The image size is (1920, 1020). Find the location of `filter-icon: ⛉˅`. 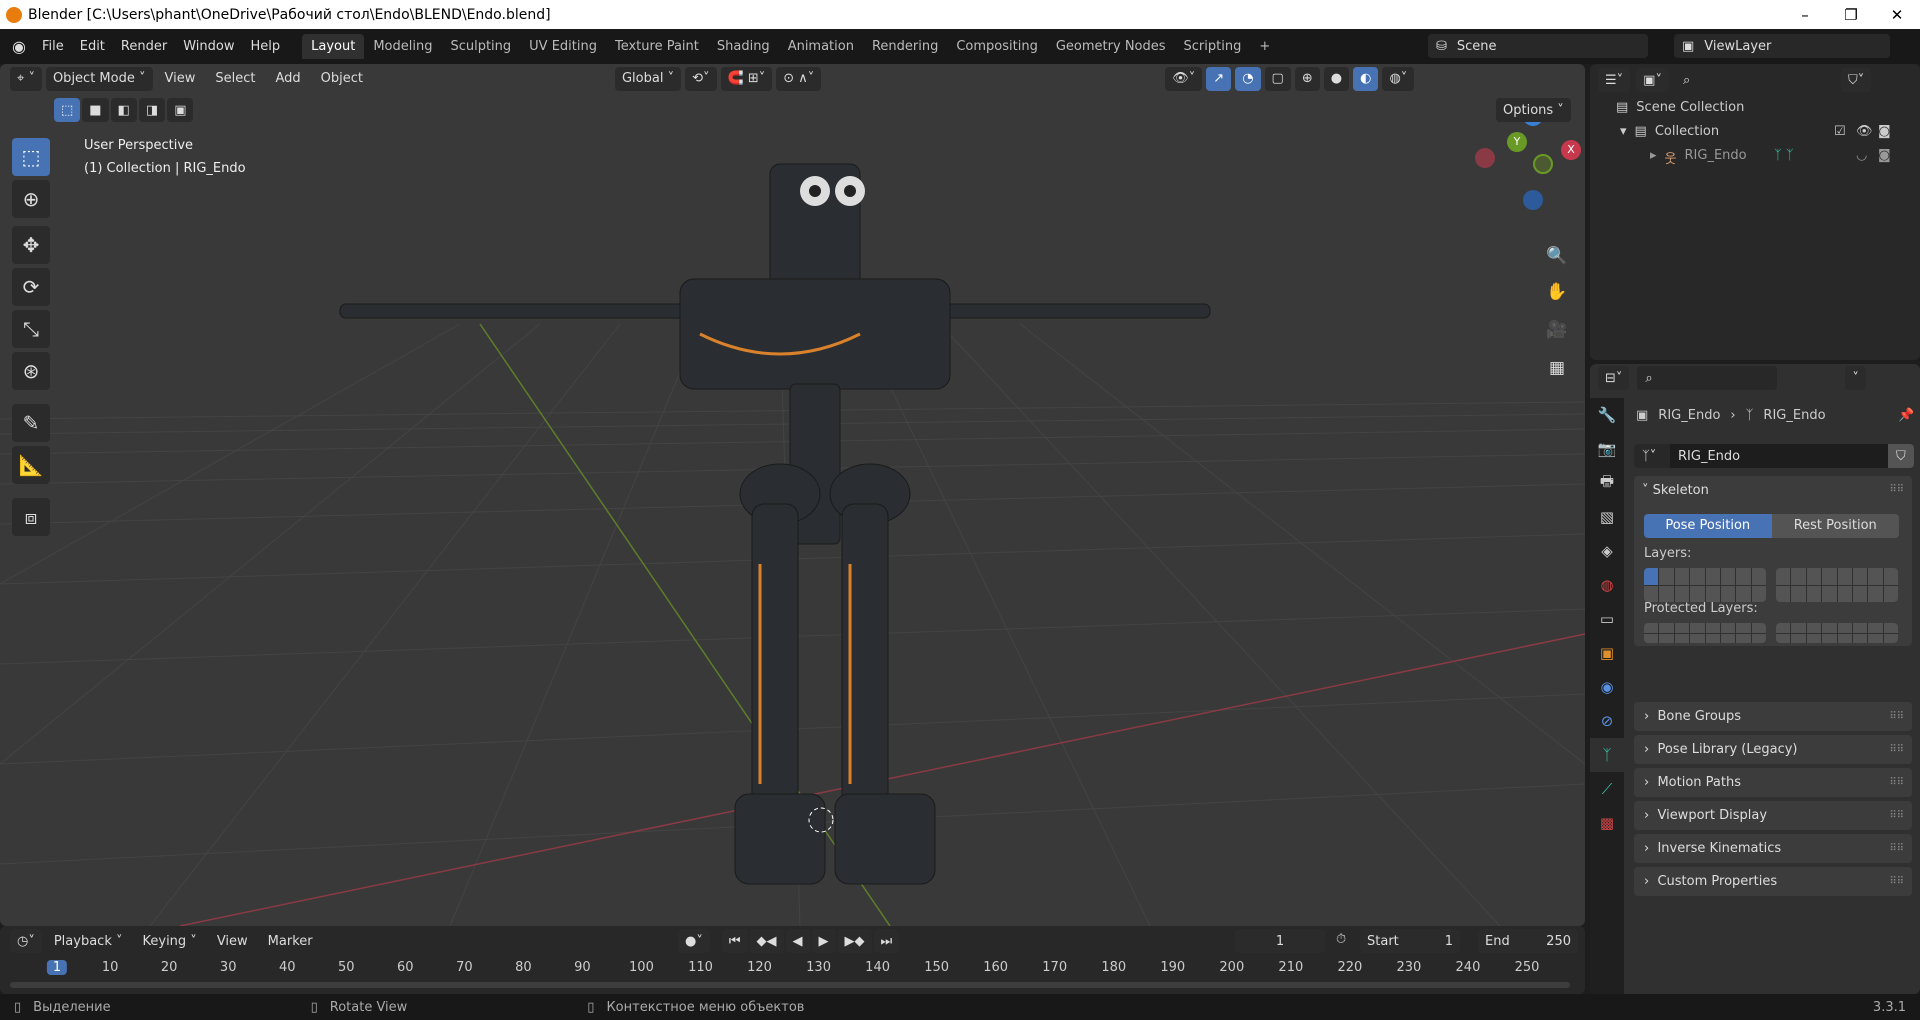

filter-icon: ⛉˅ is located at coordinates (1856, 80).